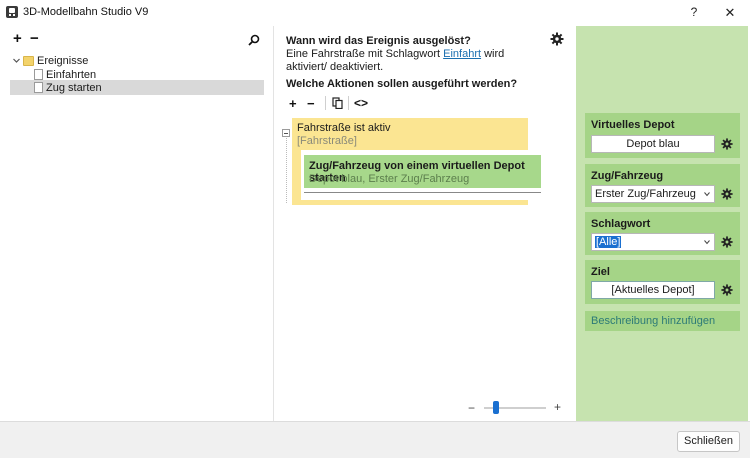 The image size is (750, 458). Describe the element at coordinates (311, 103) in the screenshot. I see `remove-action-button: −` at that location.